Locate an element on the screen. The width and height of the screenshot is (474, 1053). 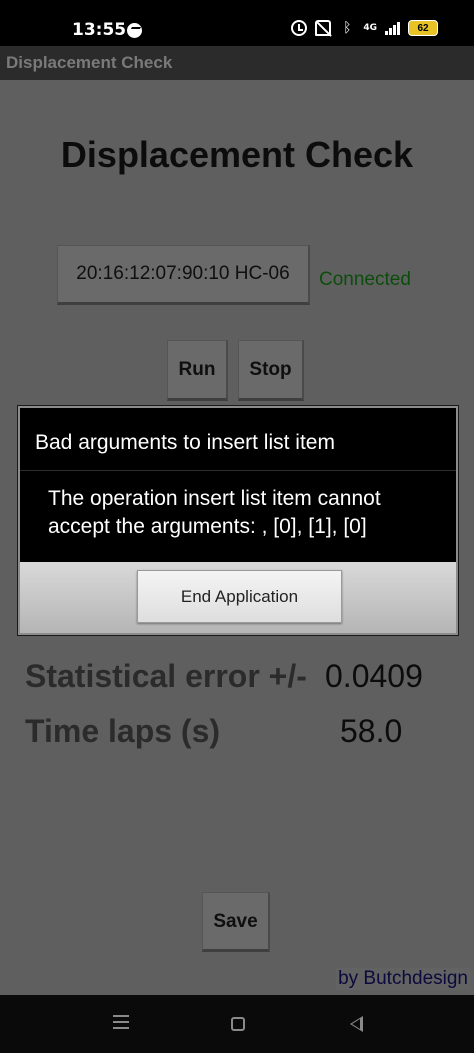
battery-icon: 62 is located at coordinates (423, 28).